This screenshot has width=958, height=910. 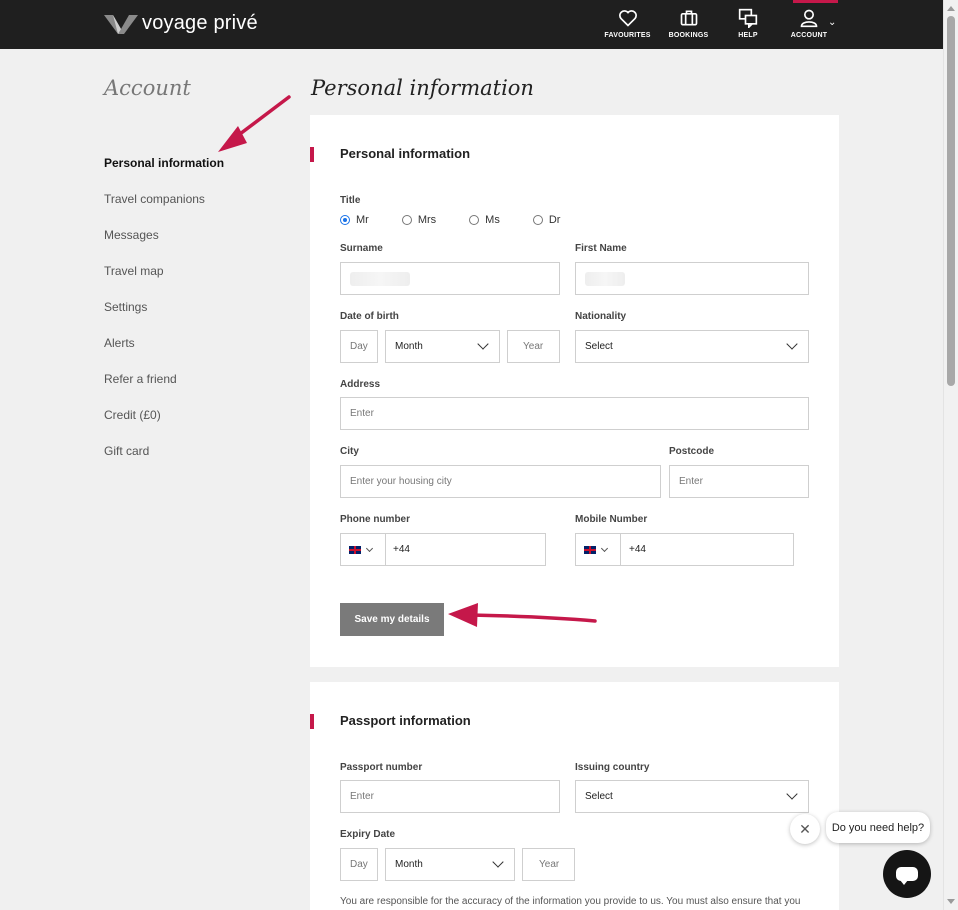 I want to click on scroll-up-arrow-icon, so click(x=951, y=8).